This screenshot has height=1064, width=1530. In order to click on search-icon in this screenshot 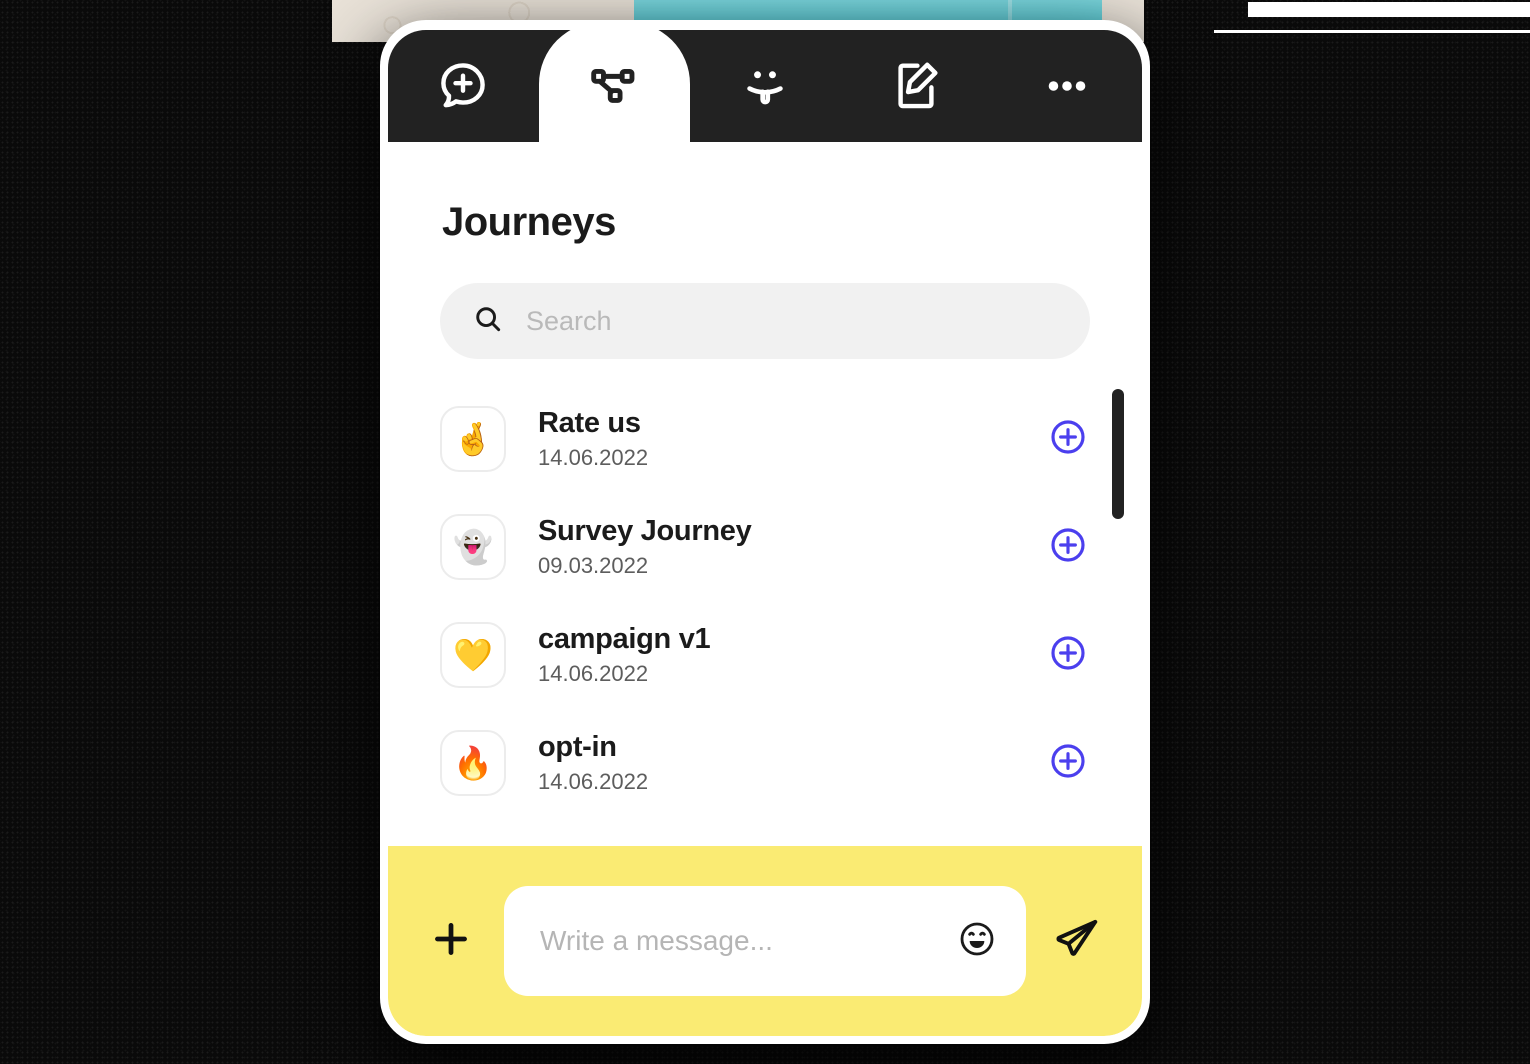, I will do `click(488, 321)`.